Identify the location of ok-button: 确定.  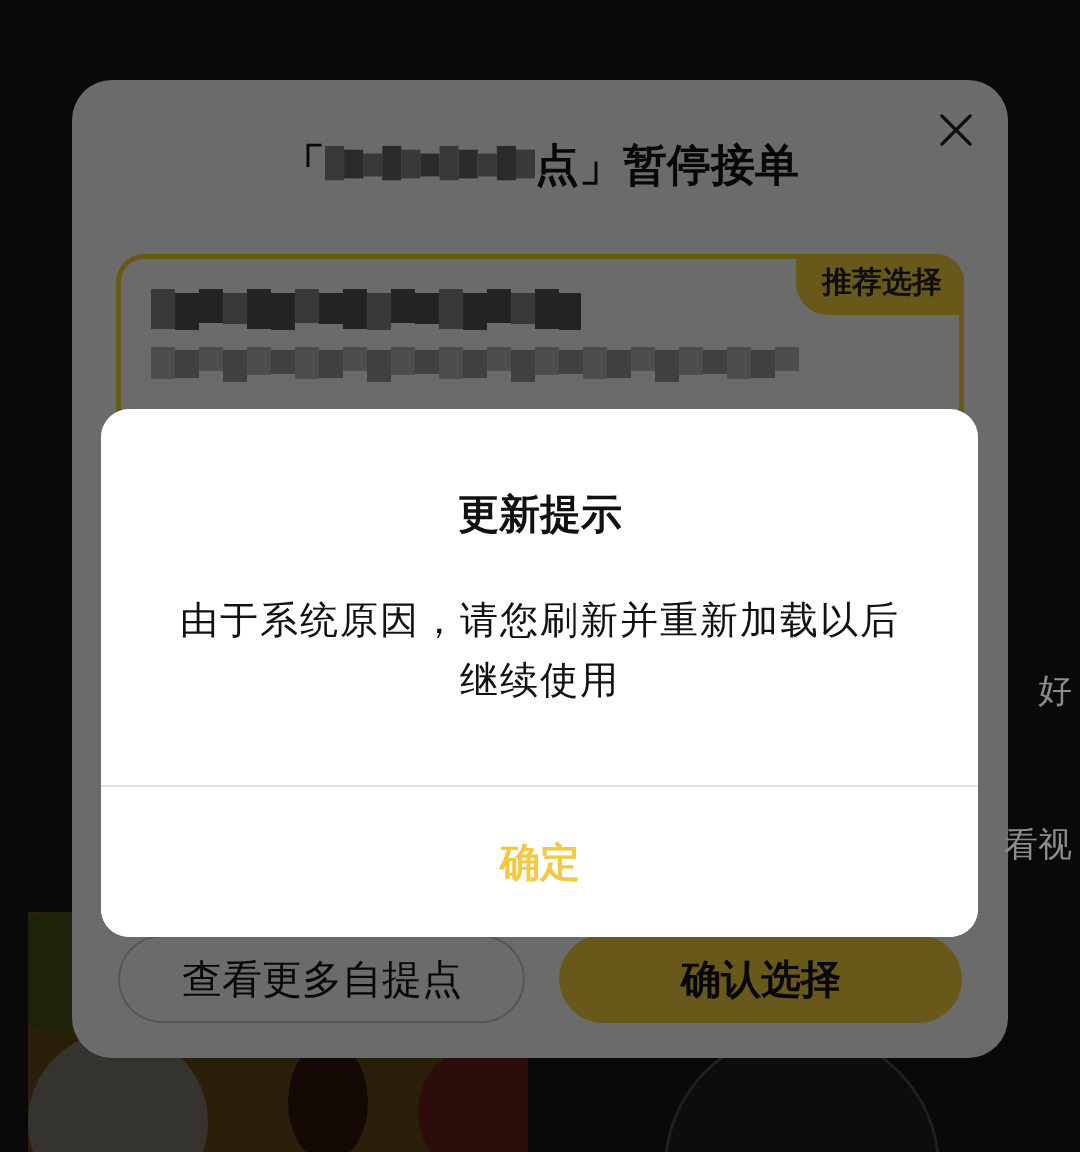
(539, 861).